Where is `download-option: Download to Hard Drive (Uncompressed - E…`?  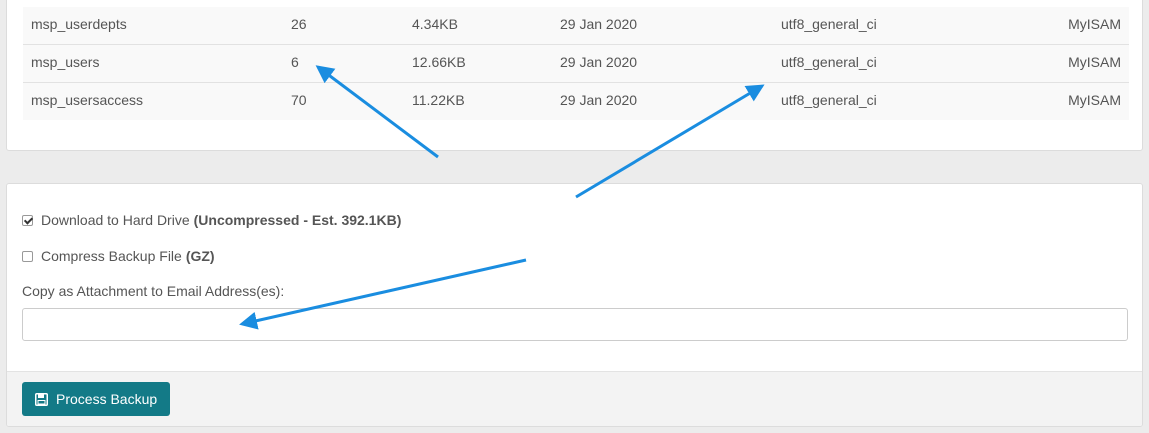
download-option: Download to Hard Drive (Uncompressed - E… is located at coordinates (211, 220).